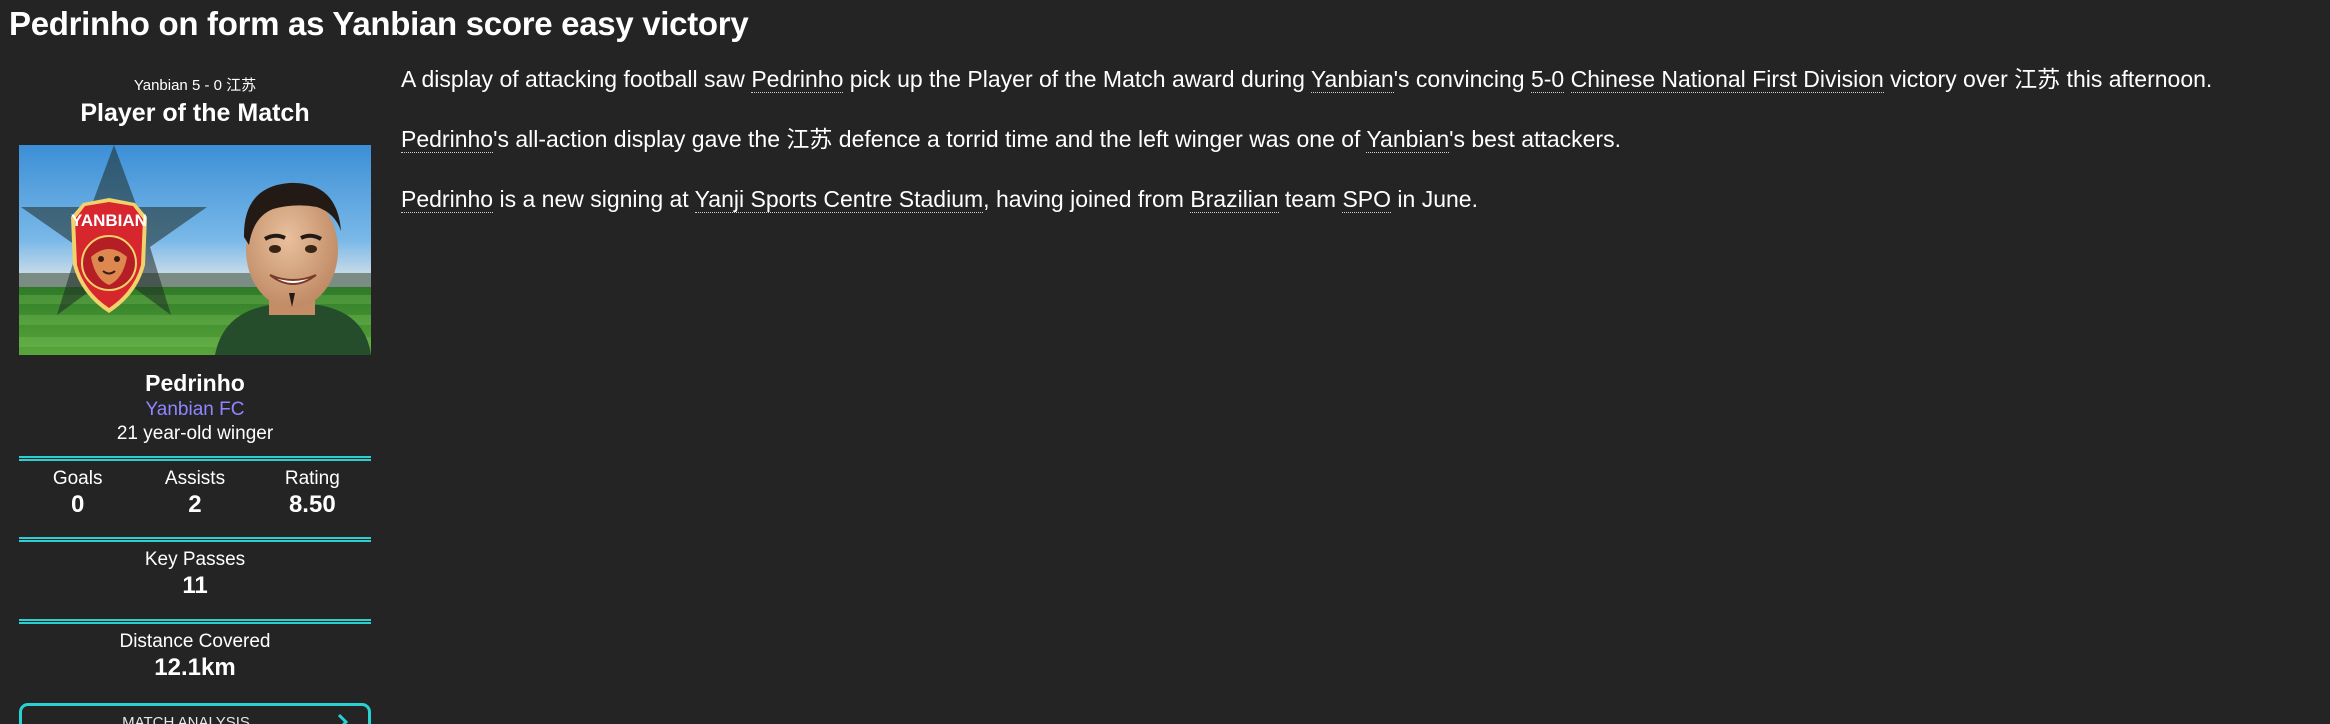 The height and width of the screenshot is (724, 2330). I want to click on player-image-panel: YANBIAN, so click(195, 250).